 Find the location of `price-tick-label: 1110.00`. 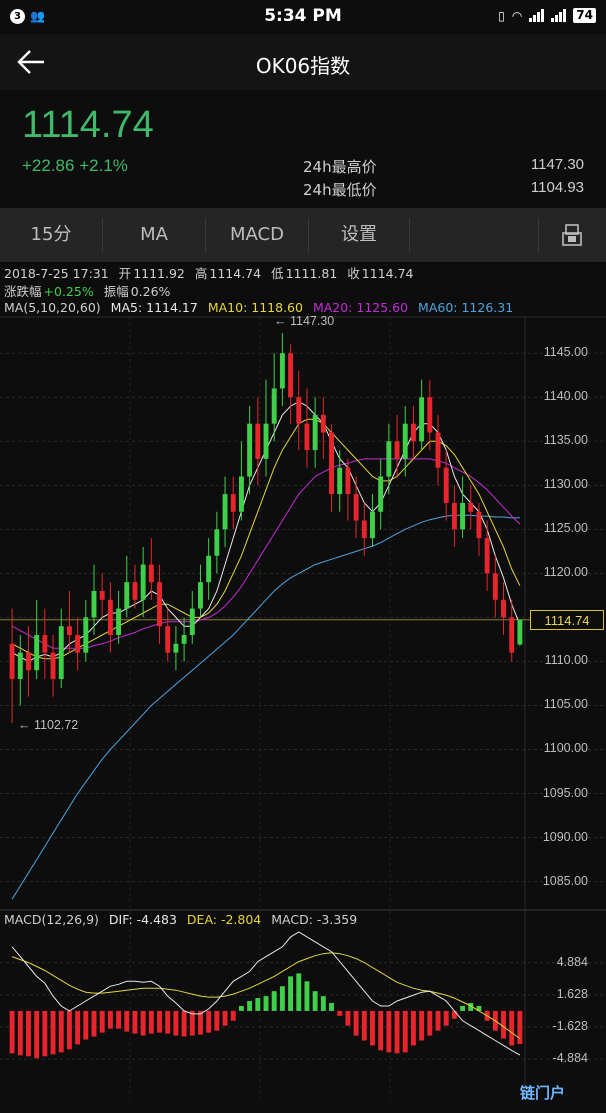

price-tick-label: 1110.00 is located at coordinates (566, 660).